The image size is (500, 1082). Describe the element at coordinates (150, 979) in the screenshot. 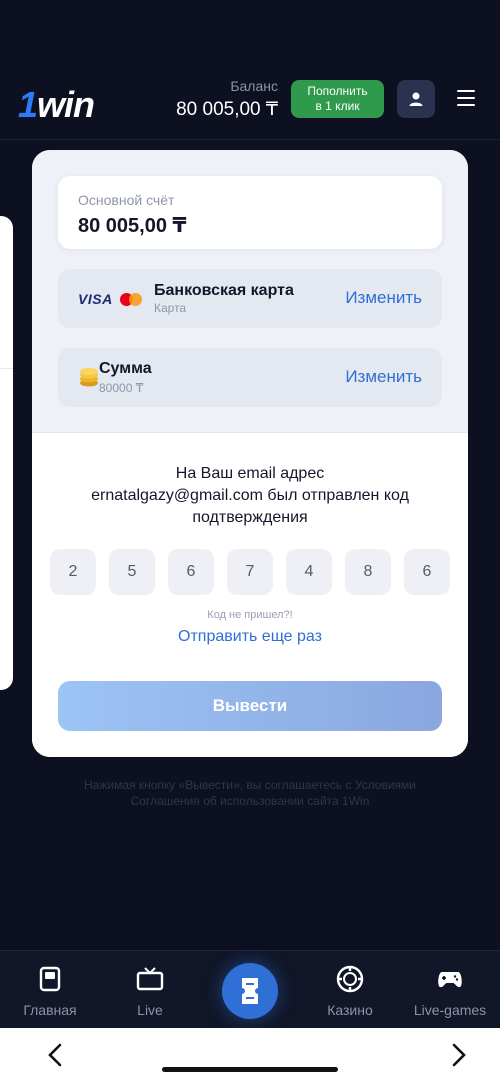

I see `tv-icon` at that location.